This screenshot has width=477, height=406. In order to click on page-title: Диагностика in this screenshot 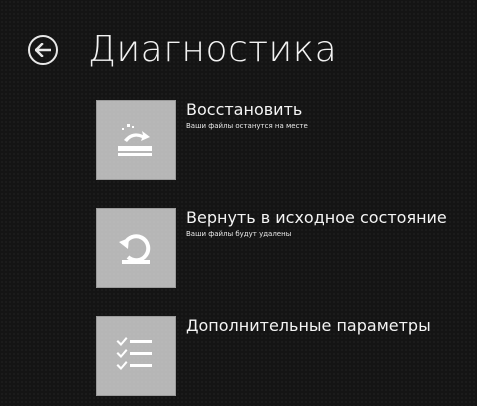, I will do `click(213, 49)`.